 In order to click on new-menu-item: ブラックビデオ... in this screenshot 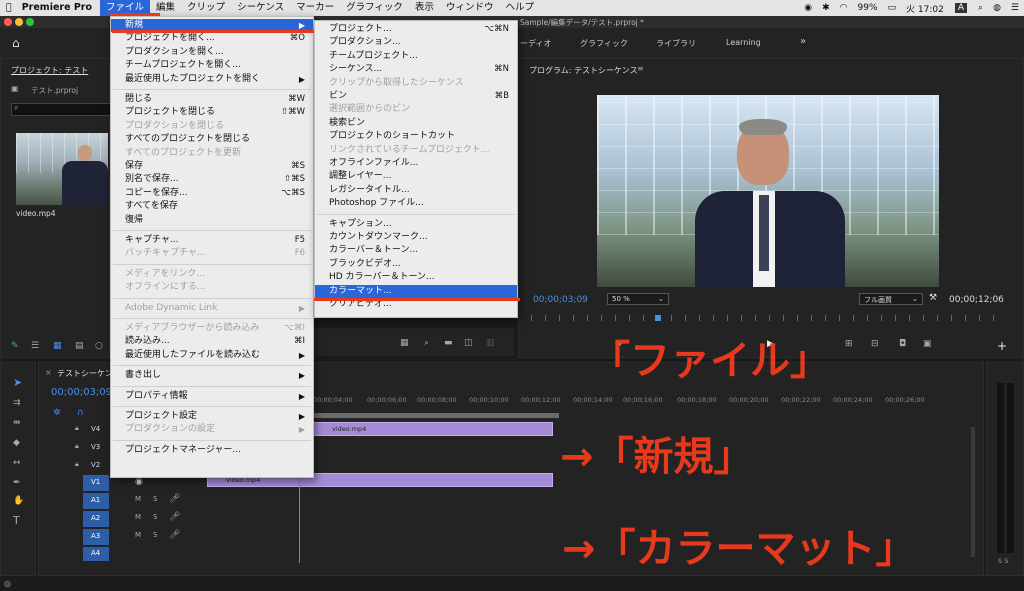, I will do `click(416, 264)`.